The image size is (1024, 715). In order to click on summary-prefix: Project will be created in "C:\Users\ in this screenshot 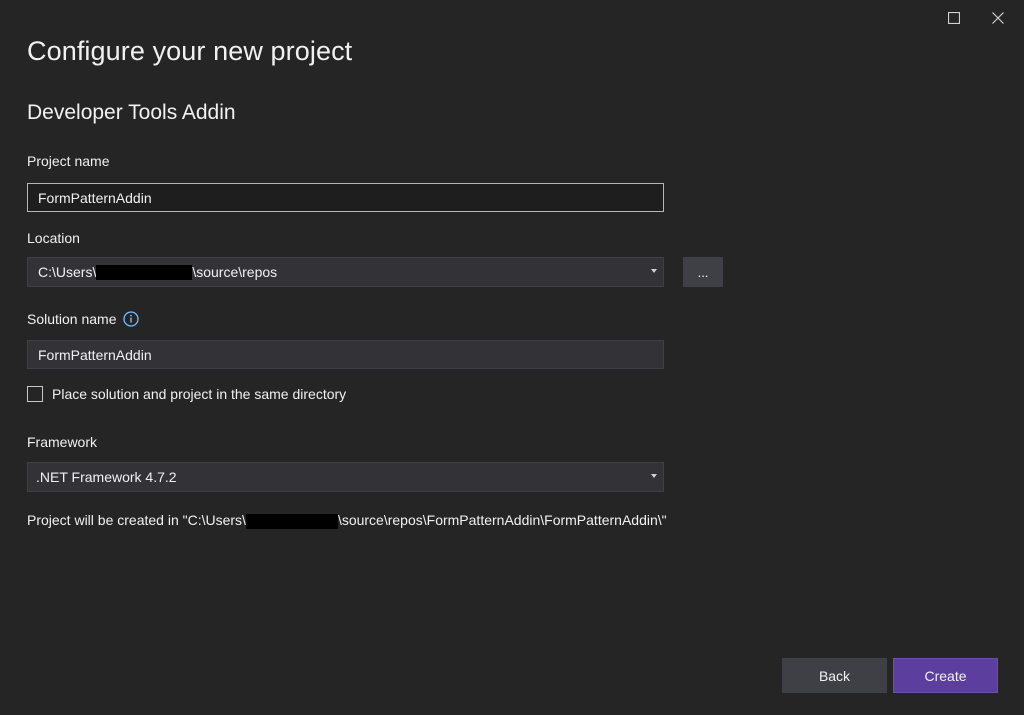, I will do `click(136, 520)`.